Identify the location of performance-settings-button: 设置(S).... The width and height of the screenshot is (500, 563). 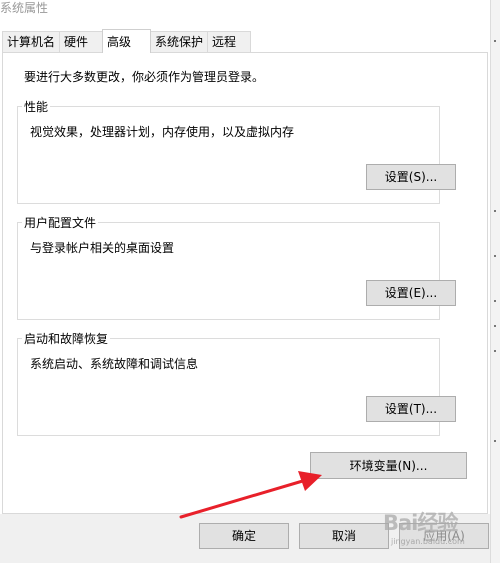
(411, 177).